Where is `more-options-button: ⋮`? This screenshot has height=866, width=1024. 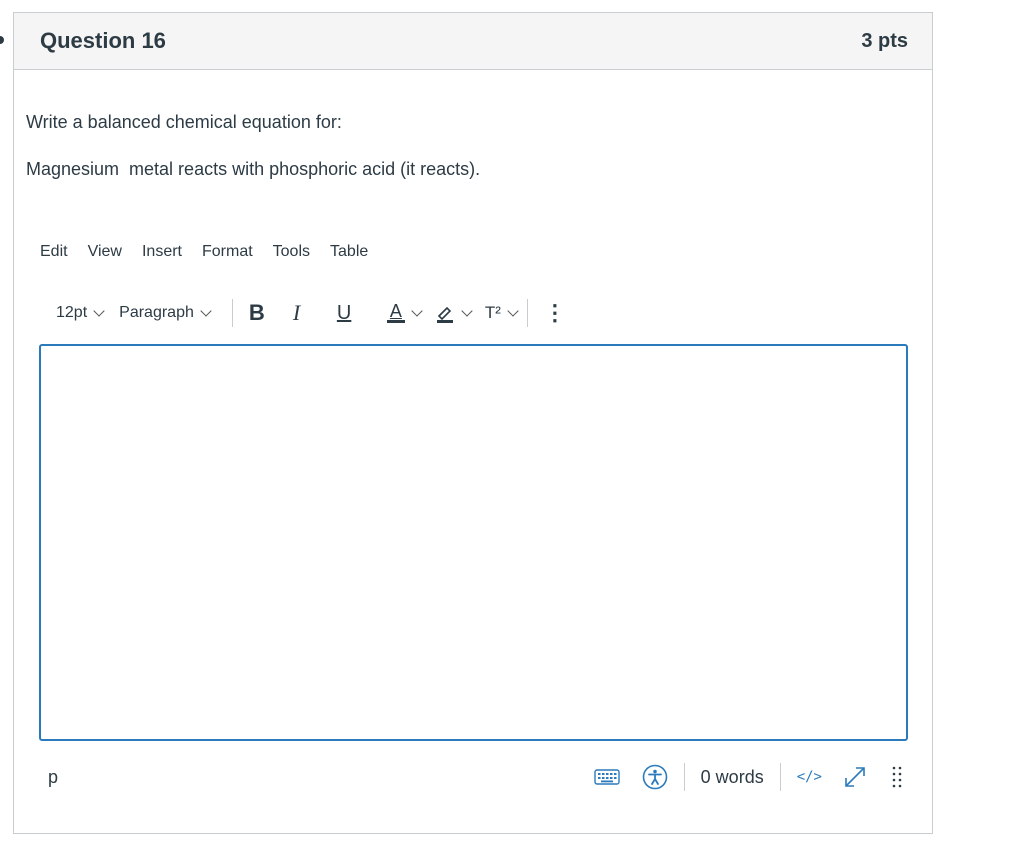 more-options-button: ⋮ is located at coordinates (555, 313).